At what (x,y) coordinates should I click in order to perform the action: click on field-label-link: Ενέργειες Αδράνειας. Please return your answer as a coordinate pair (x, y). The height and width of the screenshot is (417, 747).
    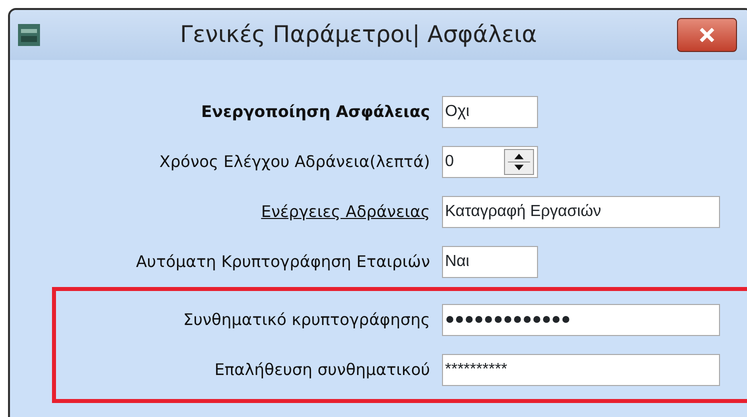
    Looking at the image, I should click on (226, 212).